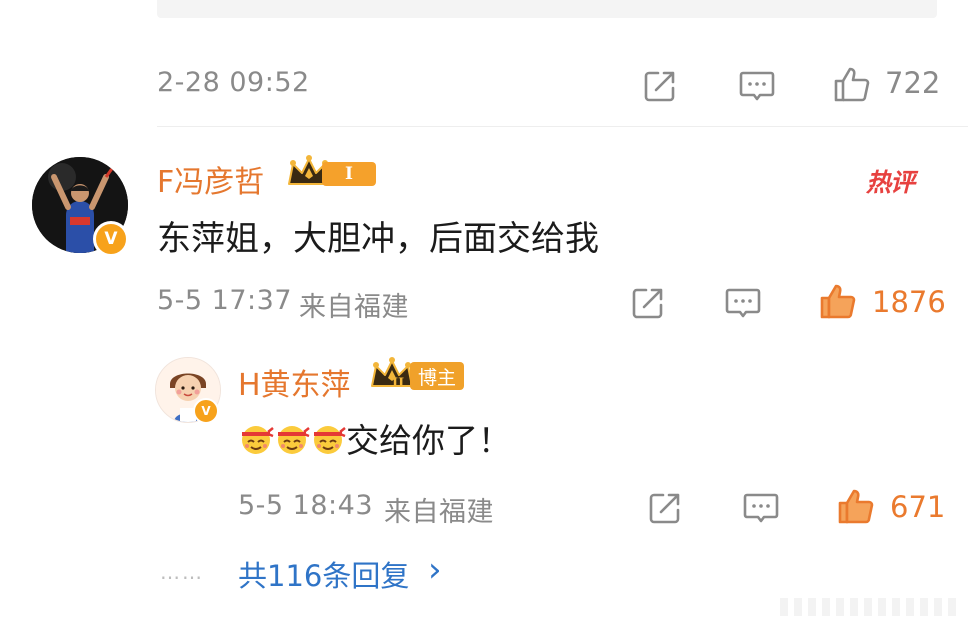 Image resolution: width=968 pixels, height=629 pixels. I want to click on prev-like-count: 722, so click(913, 83).